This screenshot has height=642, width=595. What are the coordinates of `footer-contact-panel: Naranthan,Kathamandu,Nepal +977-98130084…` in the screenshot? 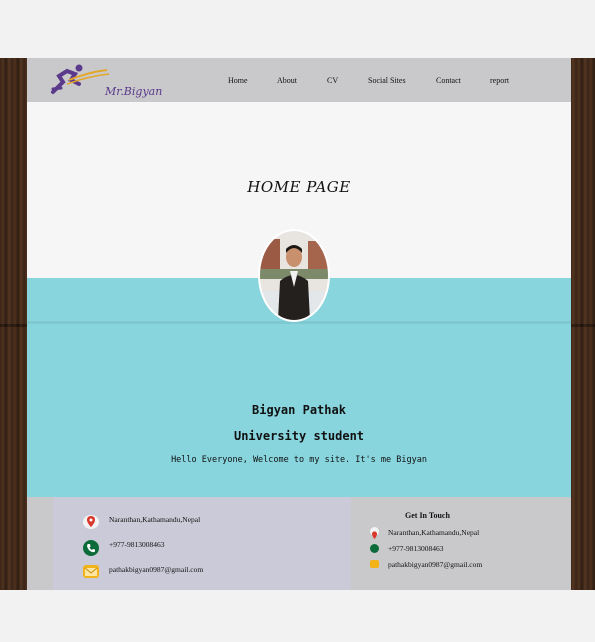 It's located at (202, 543).